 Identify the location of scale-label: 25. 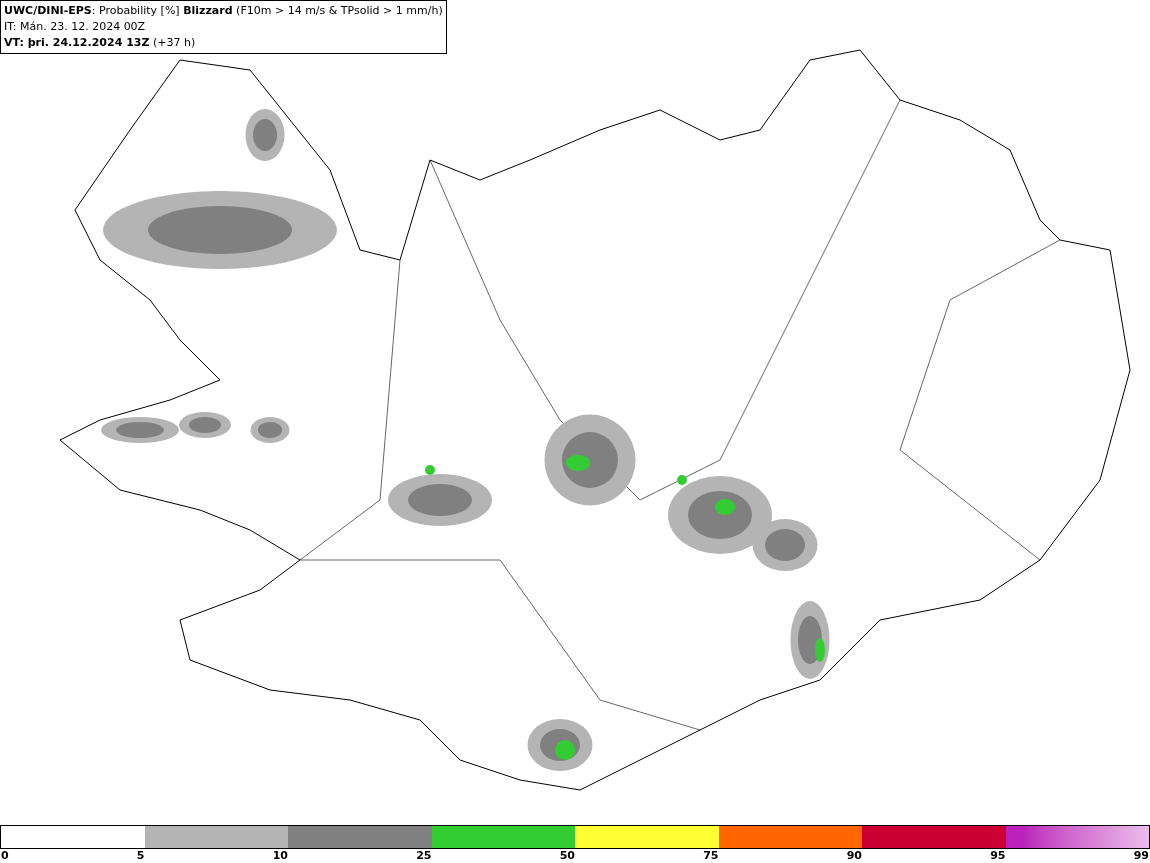
(424, 856).